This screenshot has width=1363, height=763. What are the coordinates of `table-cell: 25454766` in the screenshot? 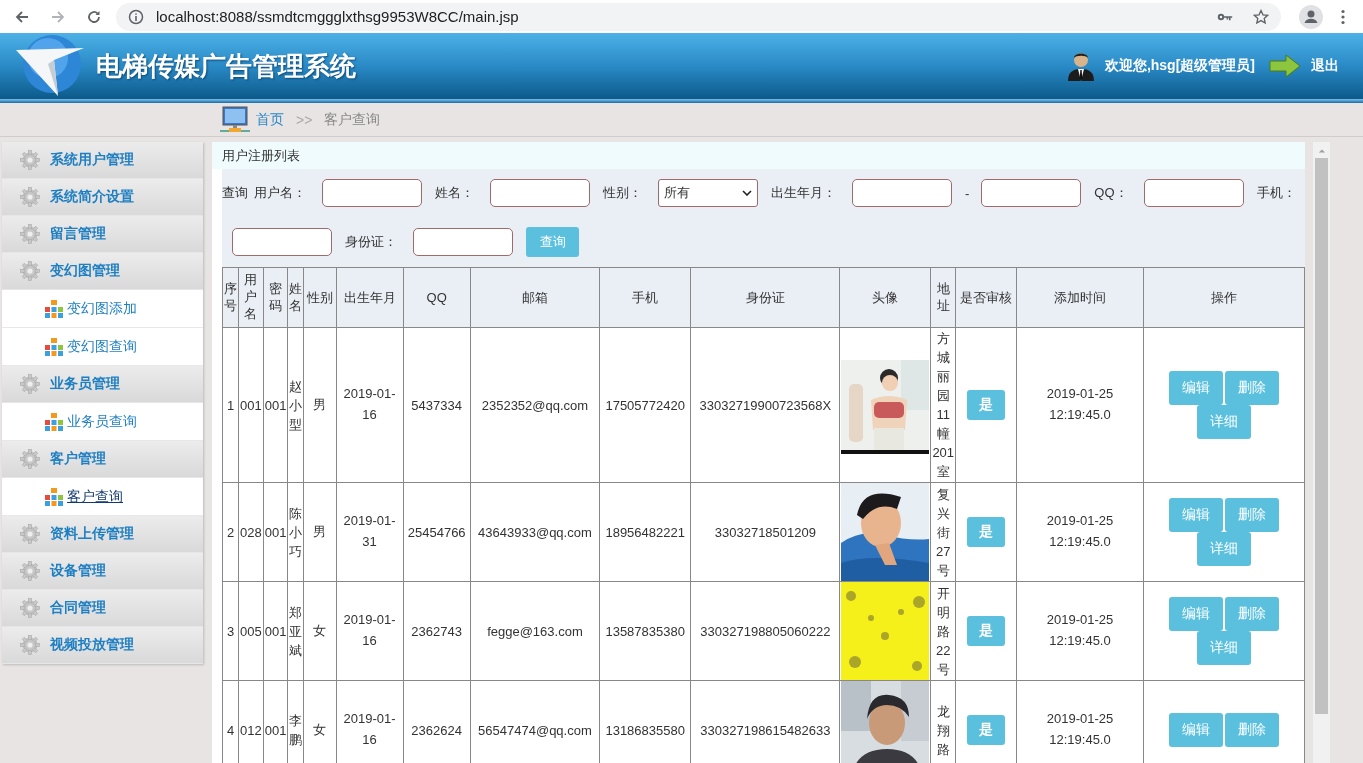 It's located at (437, 532).